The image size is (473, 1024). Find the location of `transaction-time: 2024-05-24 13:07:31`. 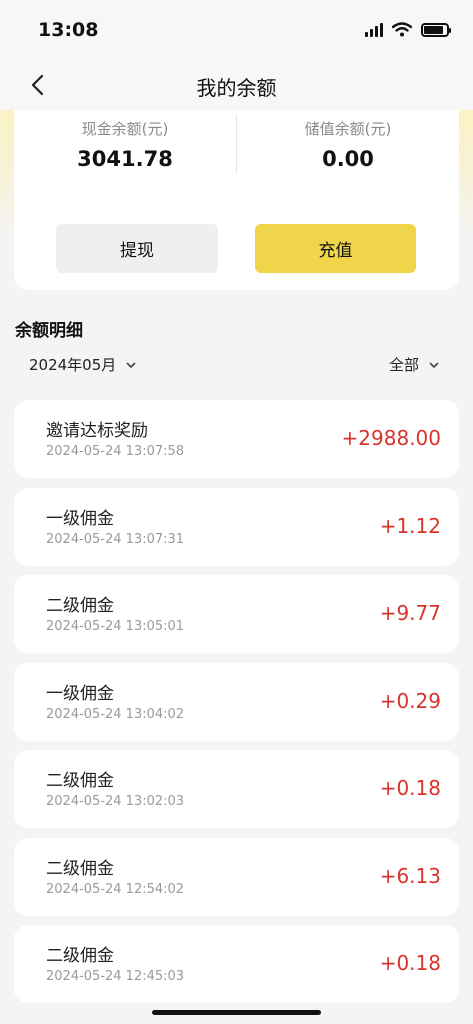

transaction-time: 2024-05-24 13:07:31 is located at coordinates (115, 539).